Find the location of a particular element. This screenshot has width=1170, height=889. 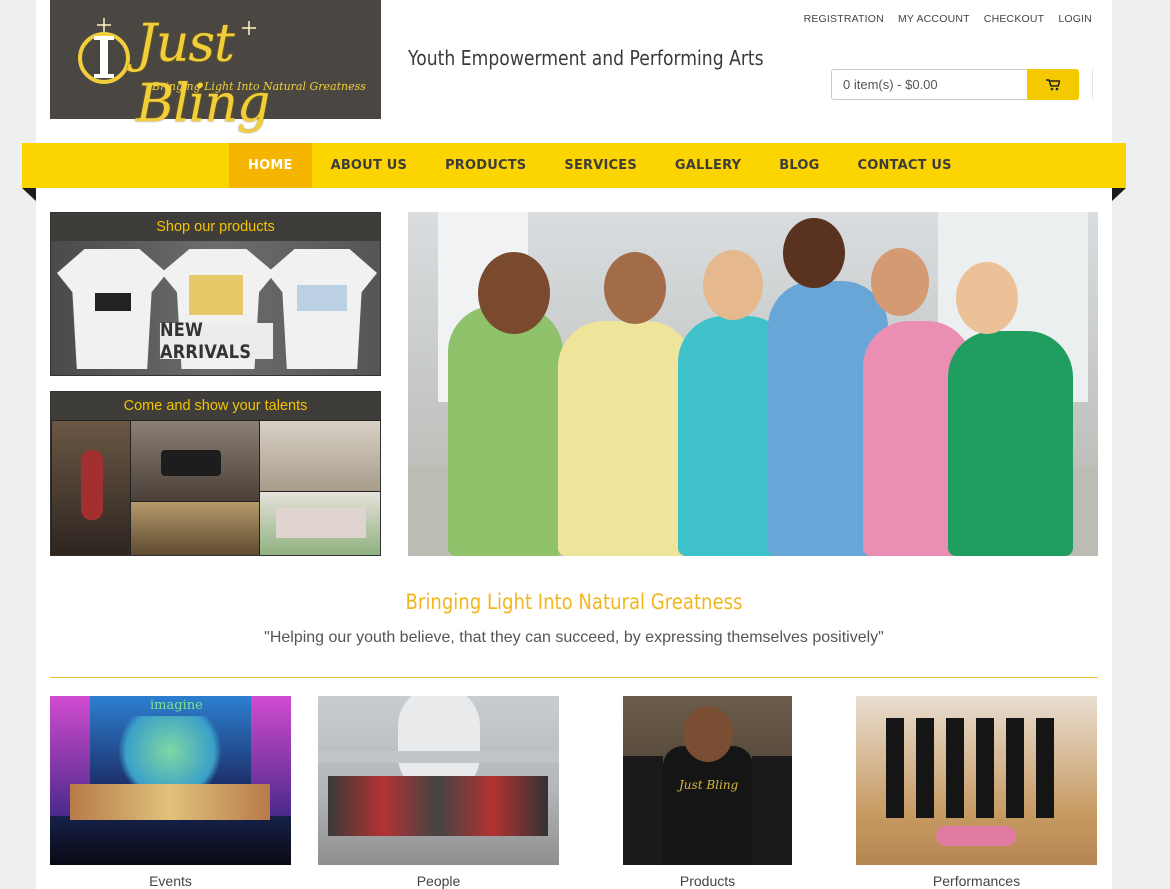

events-overlay-text: imagine is located at coordinates (176, 705).